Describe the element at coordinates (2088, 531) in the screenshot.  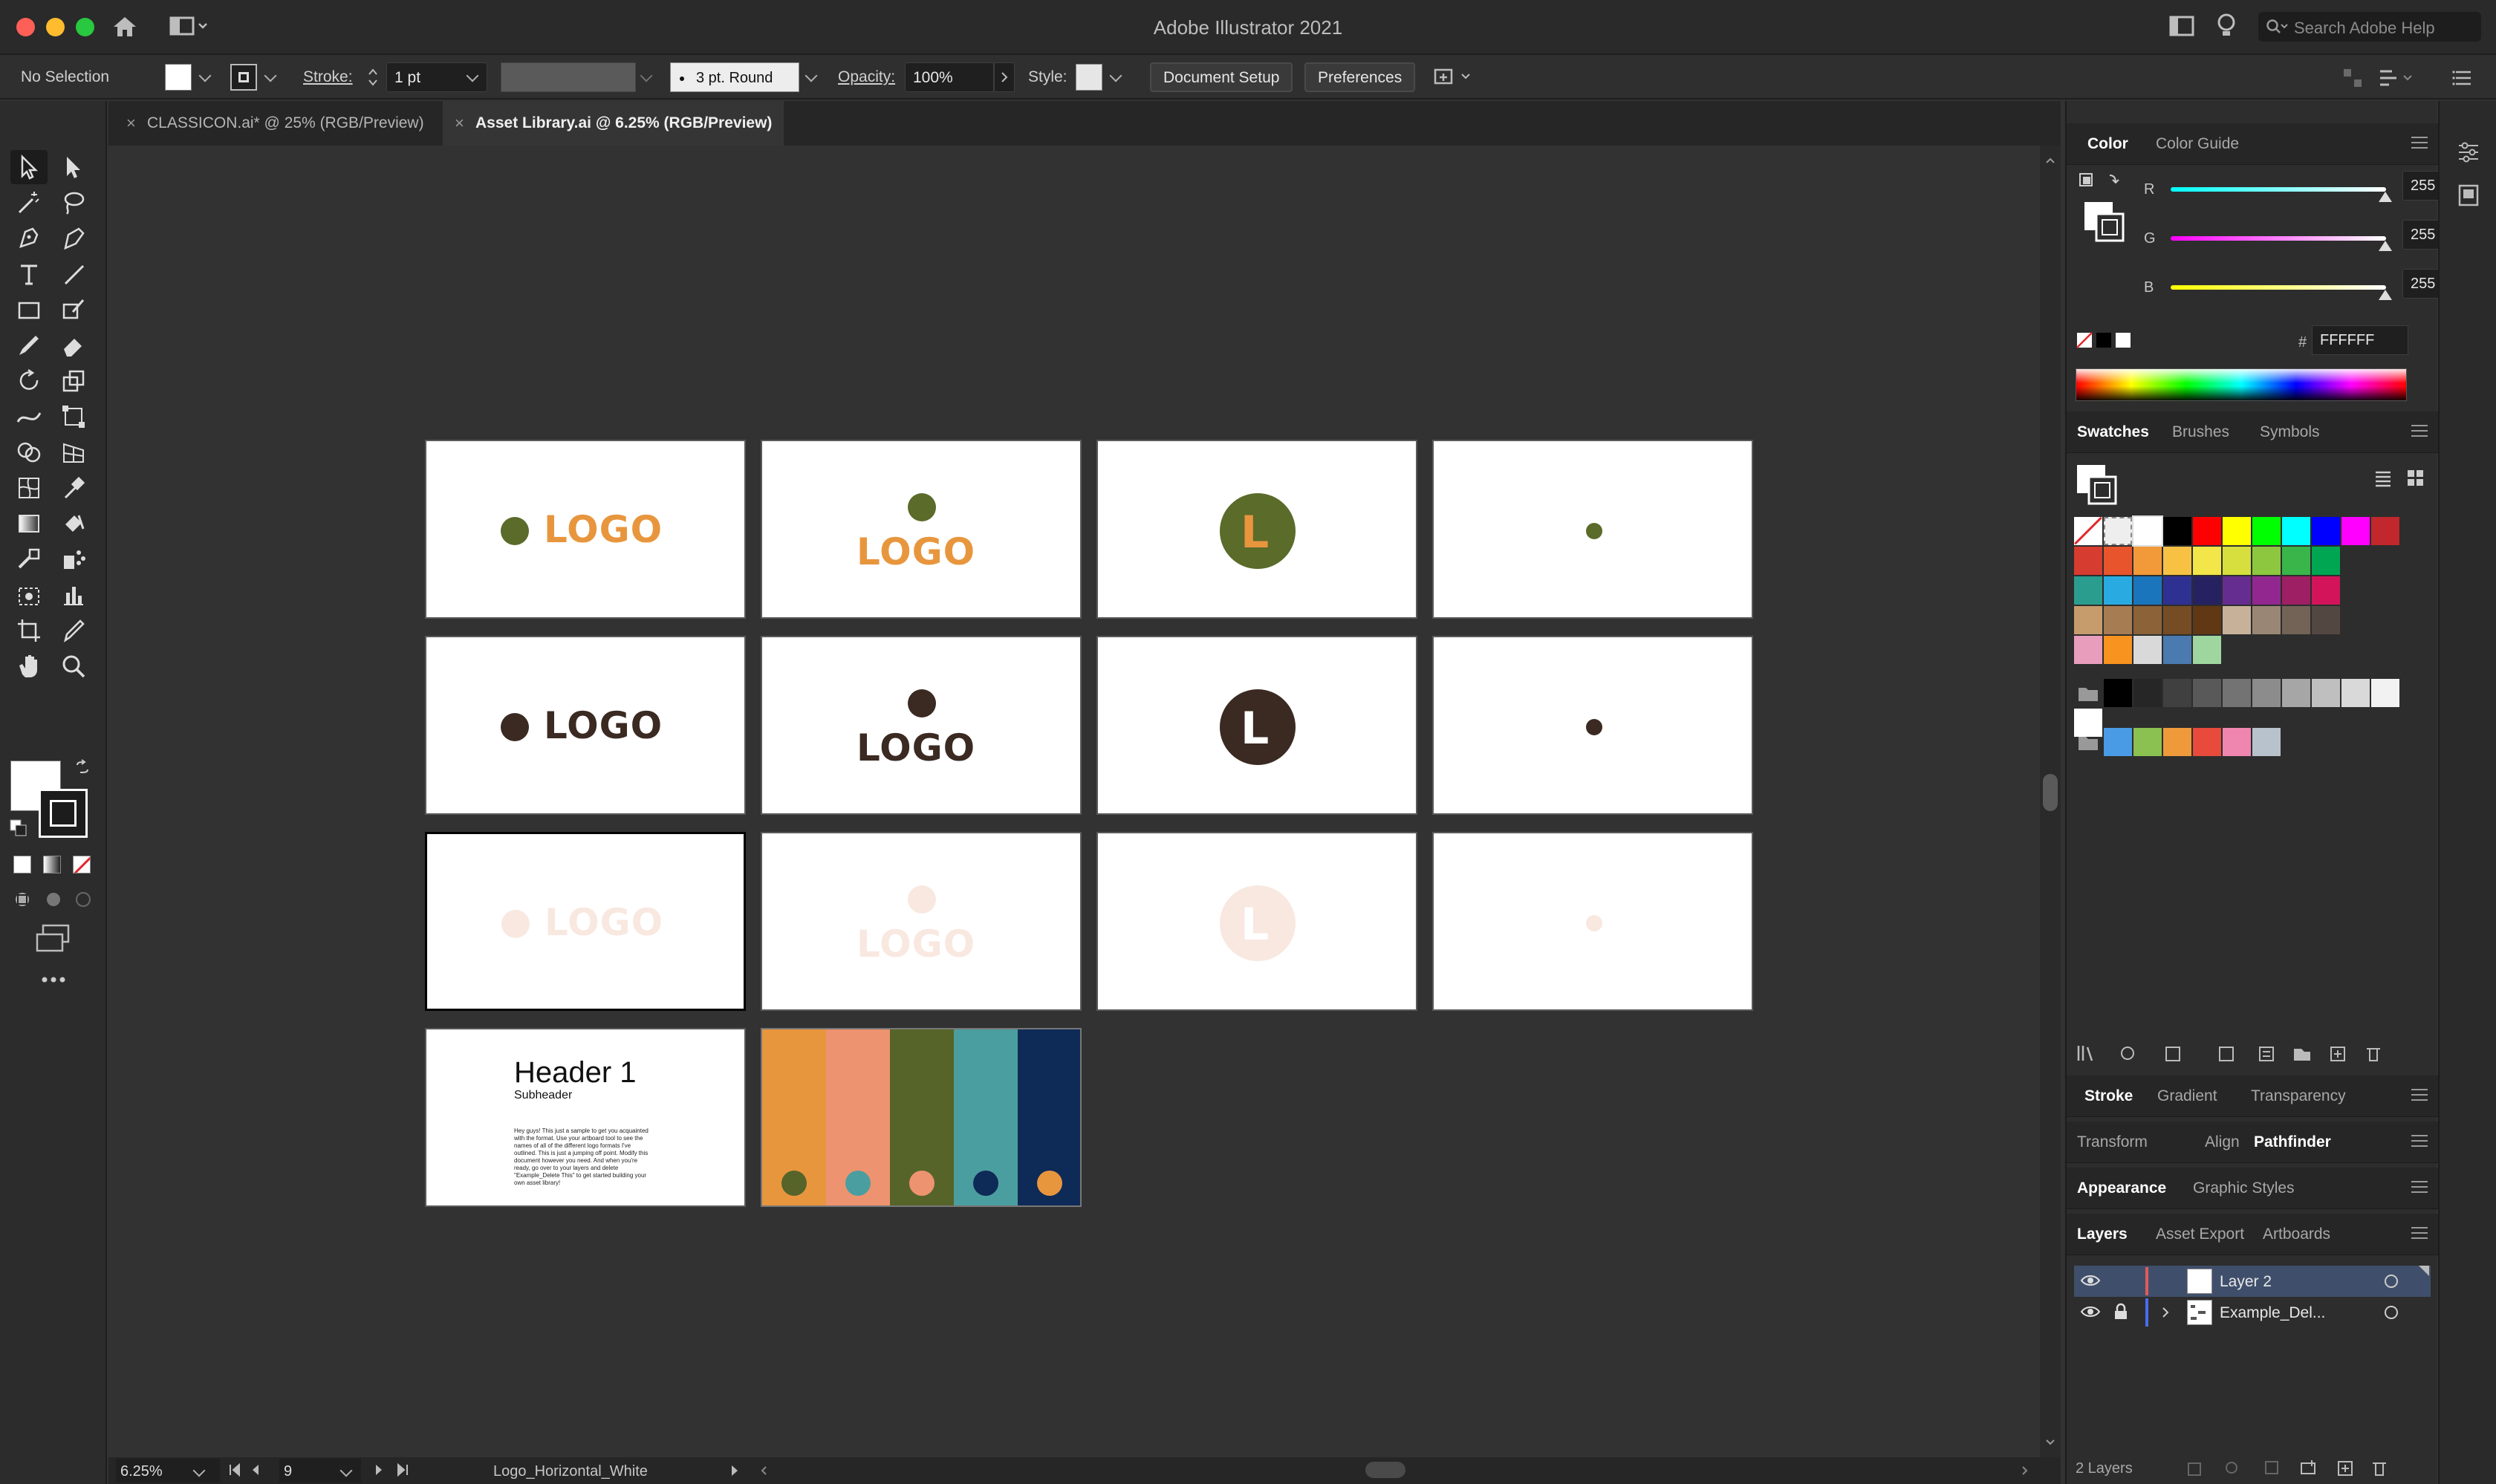
I see `swatch-none` at that location.